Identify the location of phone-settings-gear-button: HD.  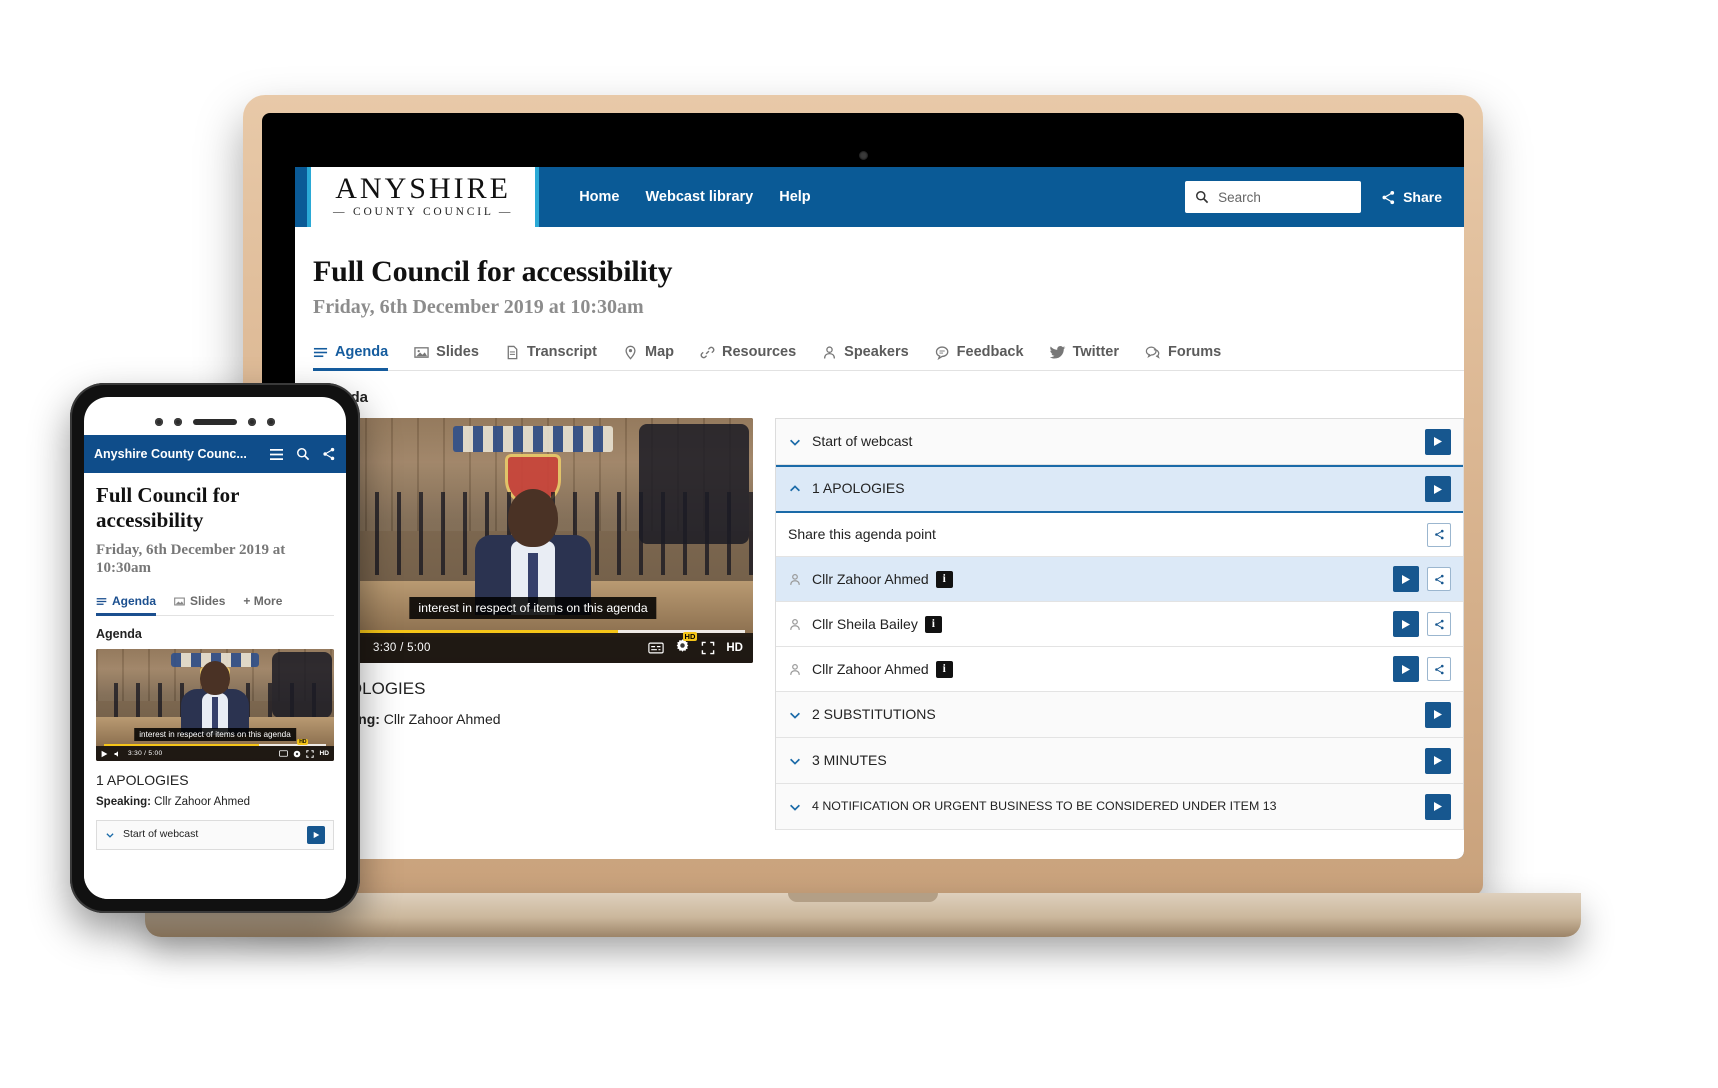
(301, 750).